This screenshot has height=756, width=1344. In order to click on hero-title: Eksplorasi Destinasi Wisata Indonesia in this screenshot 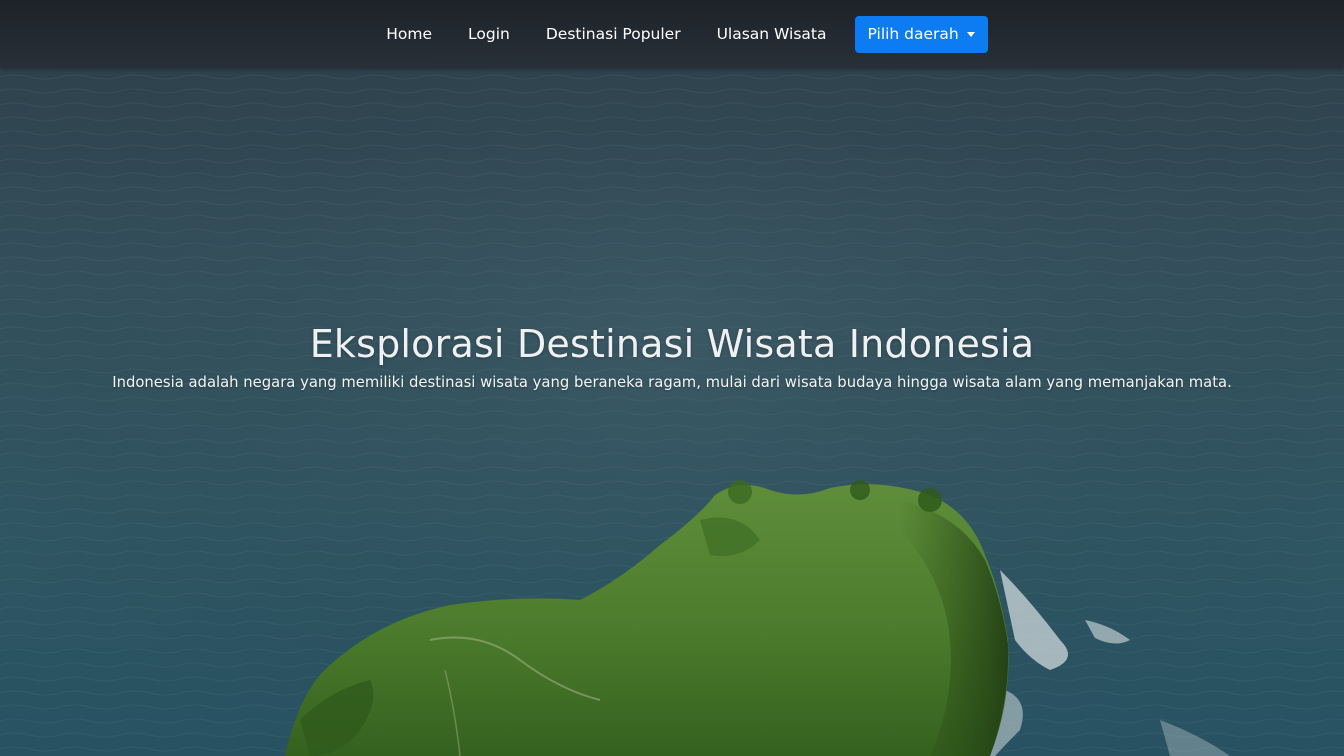, I will do `click(672, 344)`.